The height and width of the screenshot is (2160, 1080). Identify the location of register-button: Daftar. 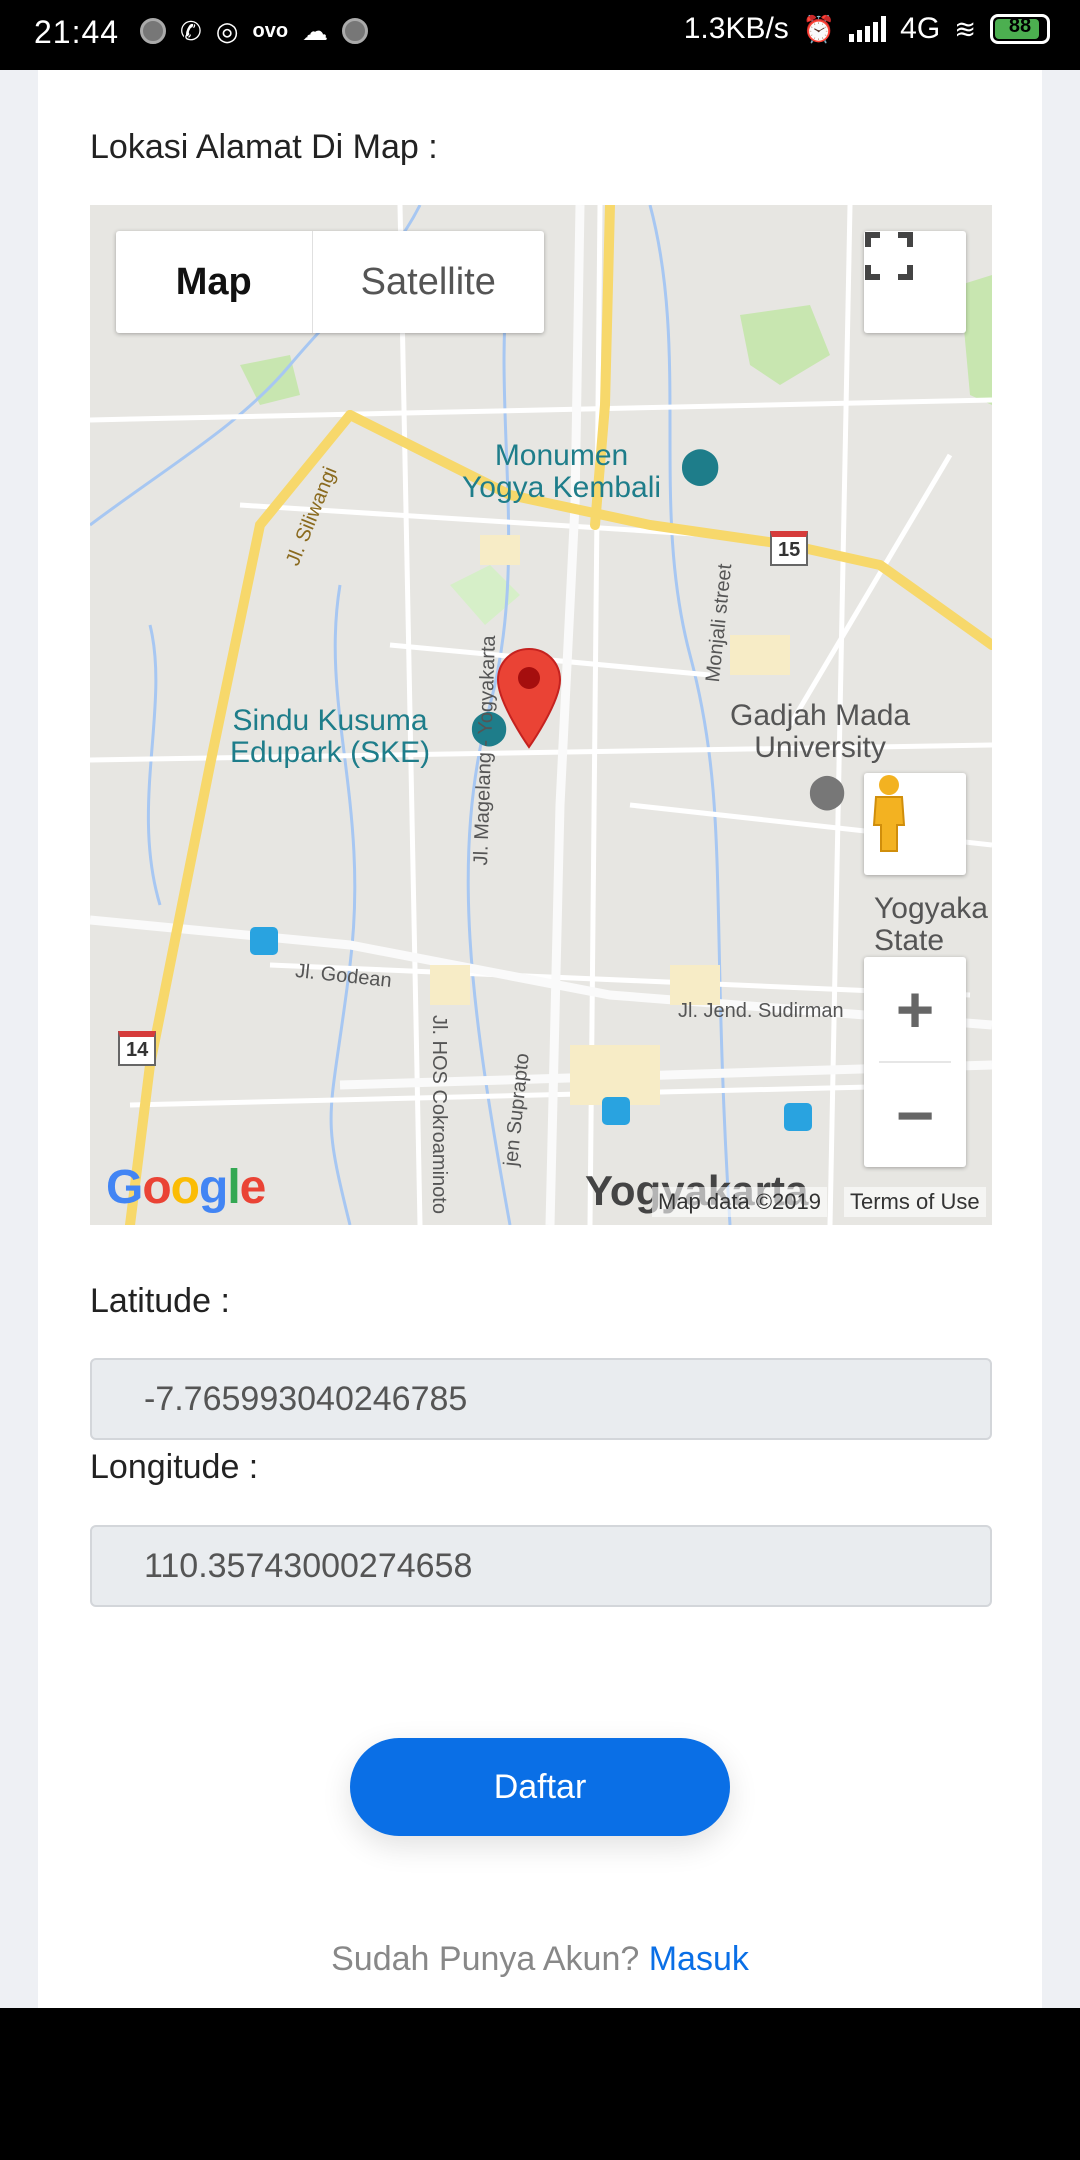
(540, 1787).